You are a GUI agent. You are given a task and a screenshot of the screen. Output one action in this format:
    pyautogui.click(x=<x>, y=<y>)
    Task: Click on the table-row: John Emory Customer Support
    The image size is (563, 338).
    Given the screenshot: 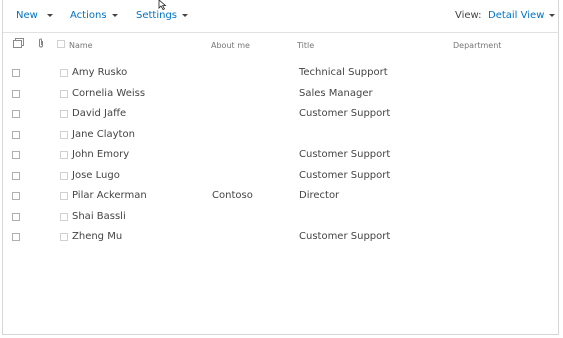 What is the action you would take?
    pyautogui.click(x=281, y=155)
    